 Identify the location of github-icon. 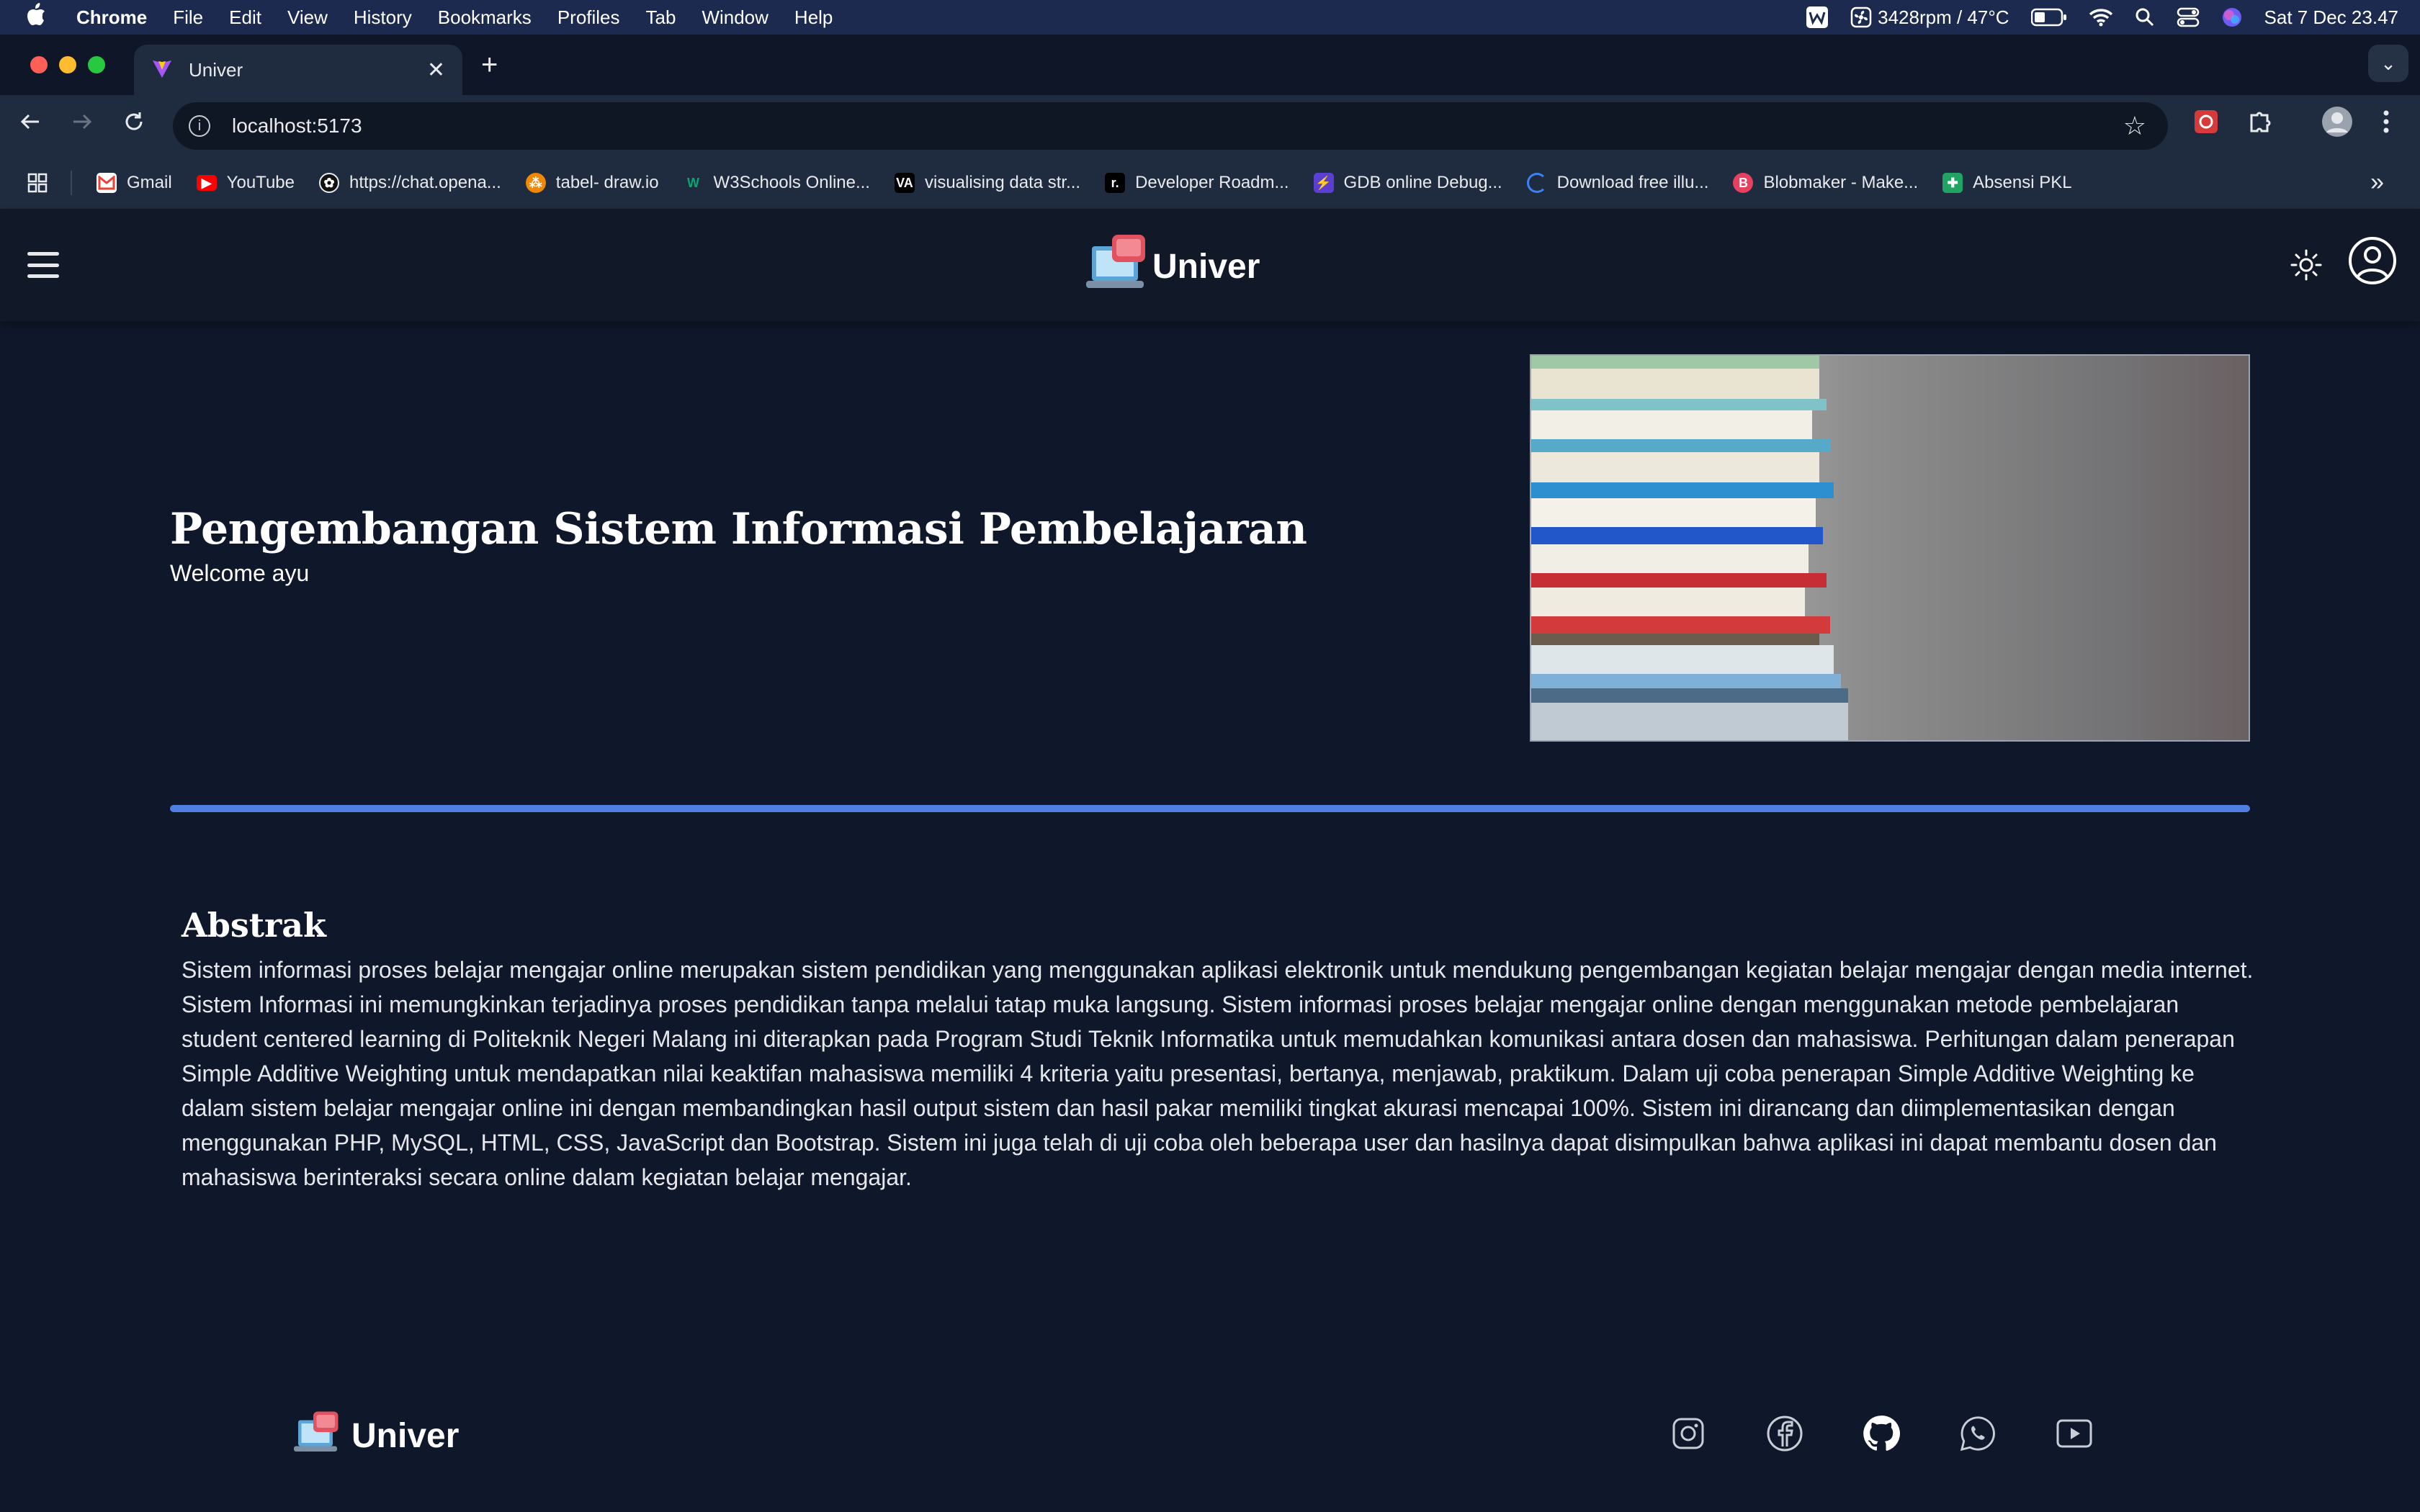
(1881, 1433).